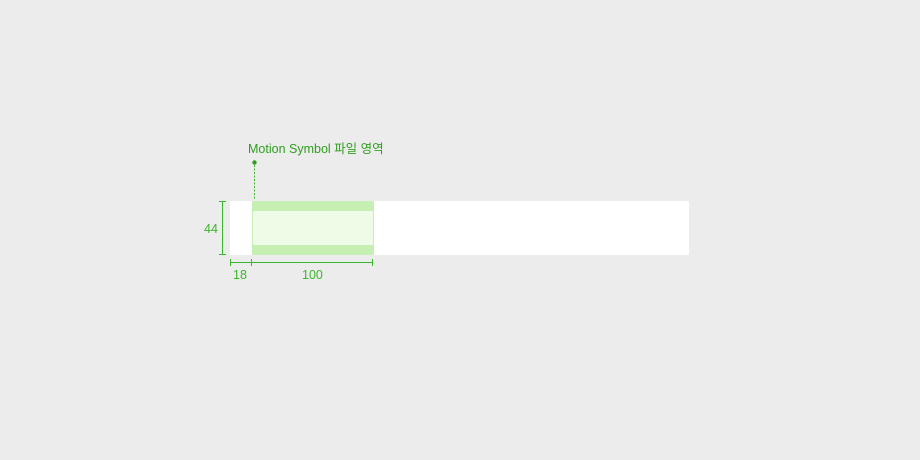 The width and height of the screenshot is (920, 460). I want to click on motion-symbol-label: Motion Symbol 파일 영역, so click(316, 149).